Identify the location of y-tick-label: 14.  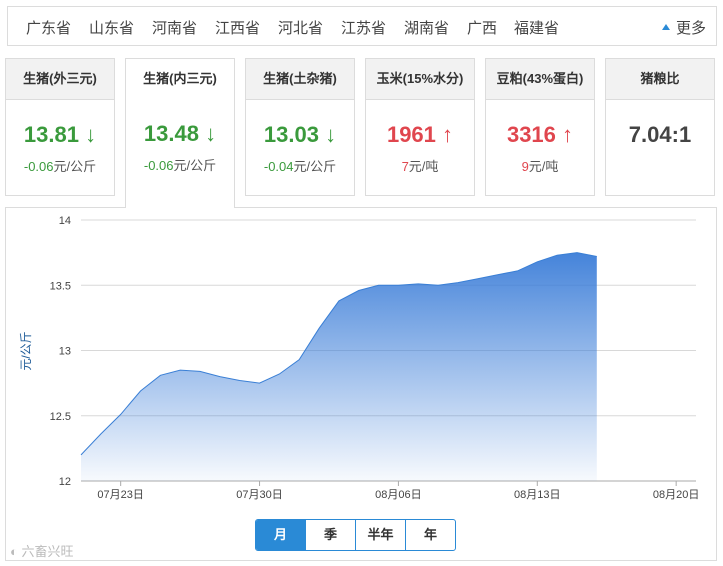
(65, 221).